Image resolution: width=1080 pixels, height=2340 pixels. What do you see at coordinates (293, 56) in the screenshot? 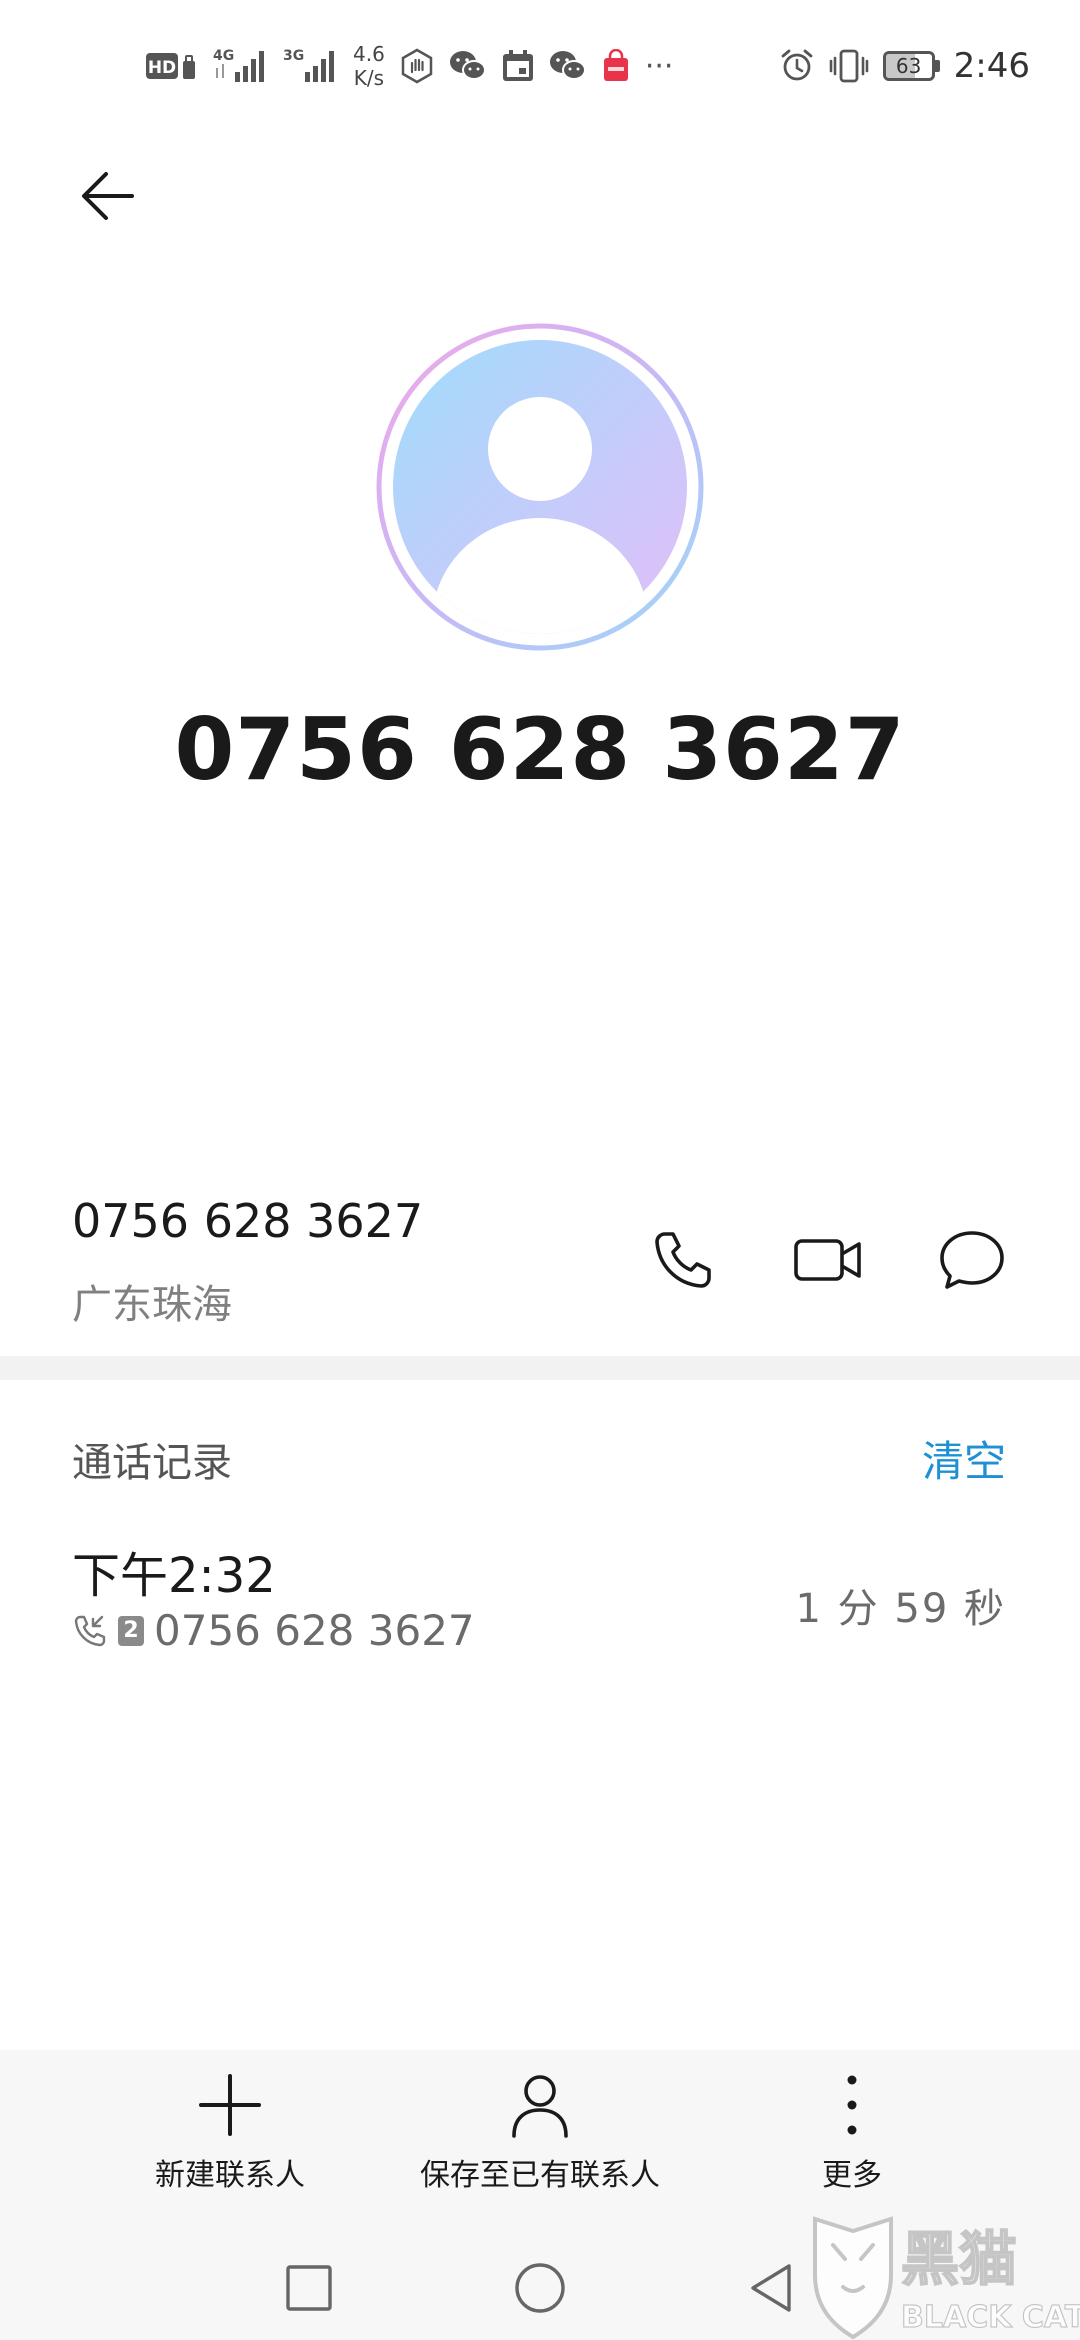
I see `signal-3g-label: 3G` at bounding box center [293, 56].